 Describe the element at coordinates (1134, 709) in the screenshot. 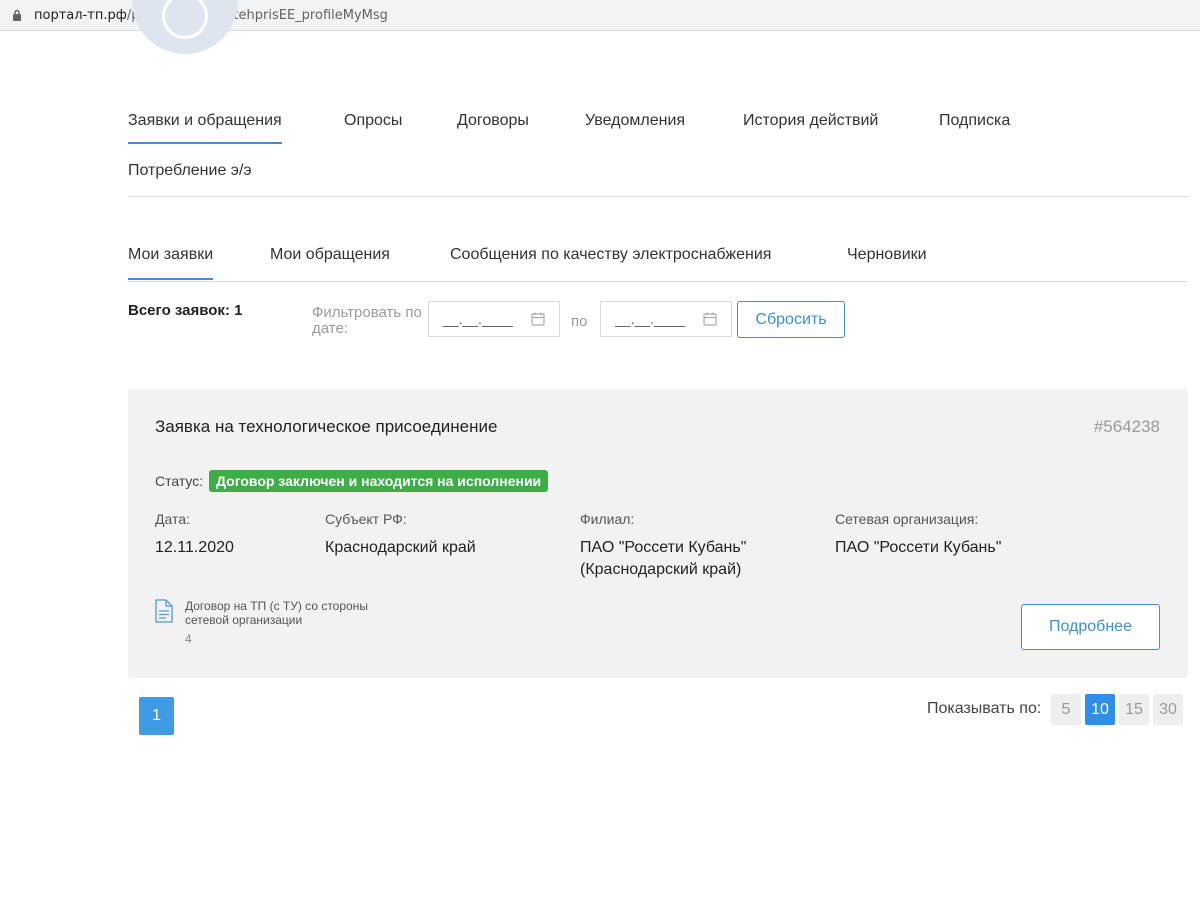

I see `page-size-option: 15` at that location.